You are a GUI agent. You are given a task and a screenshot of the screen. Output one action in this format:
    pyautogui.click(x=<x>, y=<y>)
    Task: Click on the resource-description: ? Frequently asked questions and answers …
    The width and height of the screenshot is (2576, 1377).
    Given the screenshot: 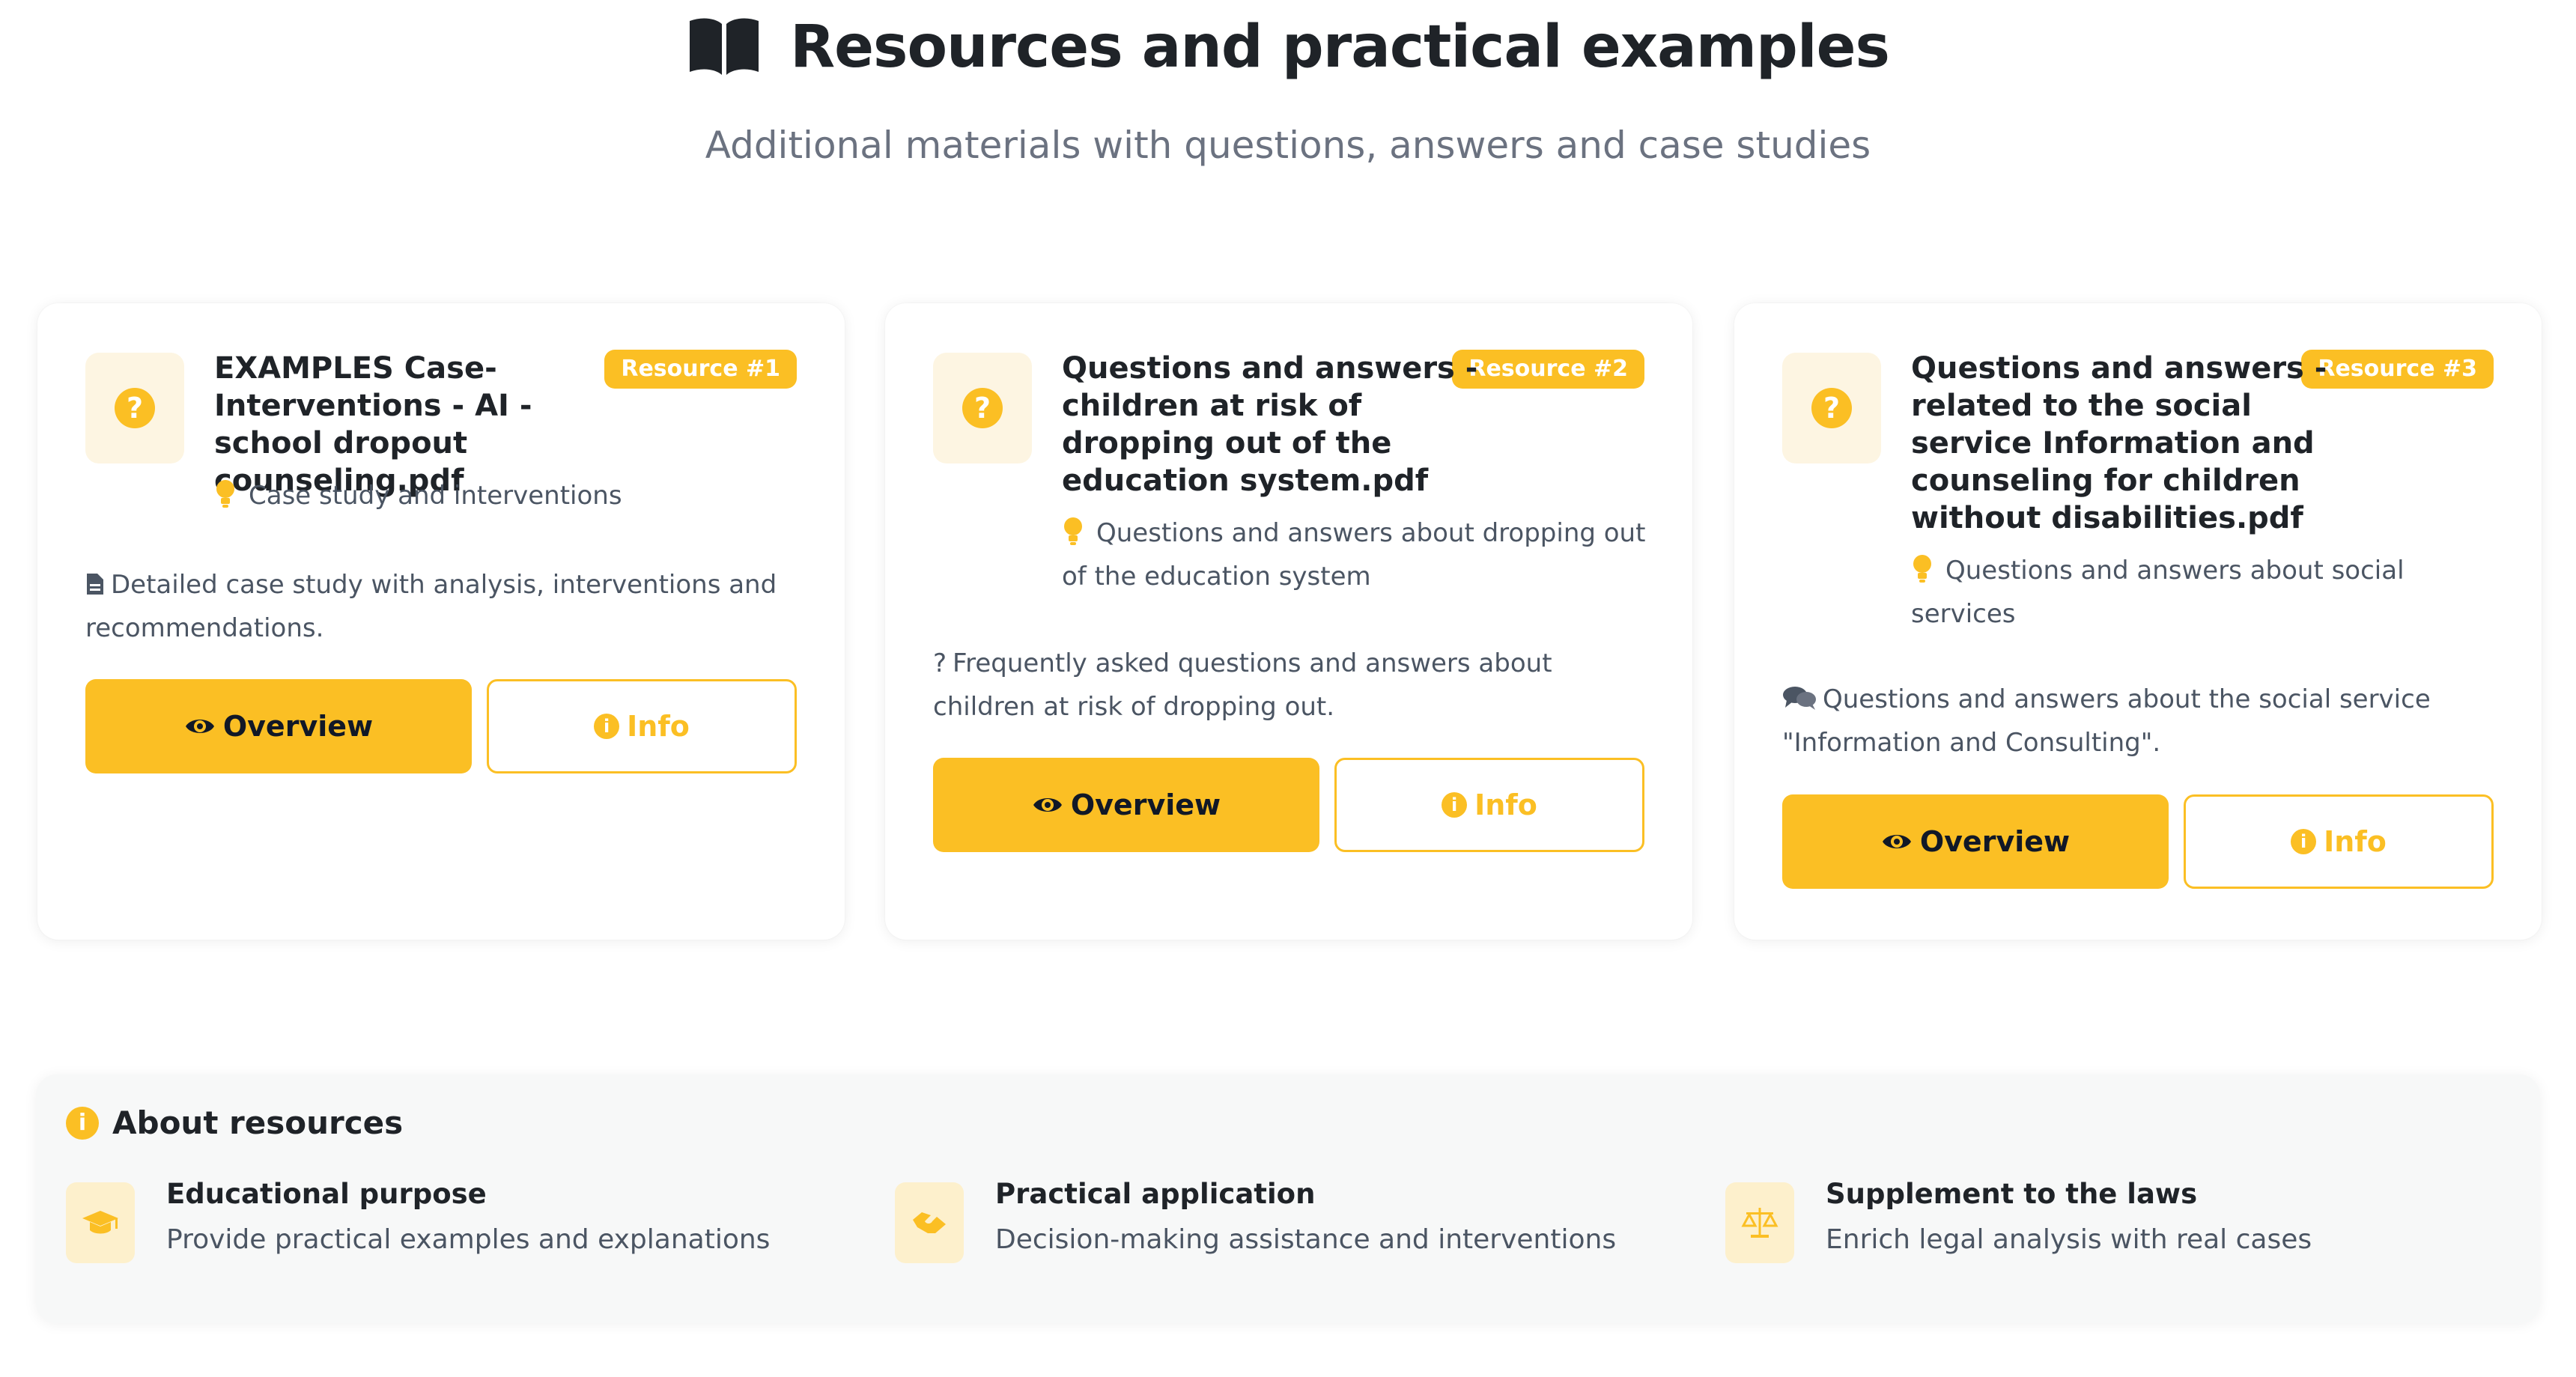 What is the action you would take?
    pyautogui.click(x=1292, y=686)
    